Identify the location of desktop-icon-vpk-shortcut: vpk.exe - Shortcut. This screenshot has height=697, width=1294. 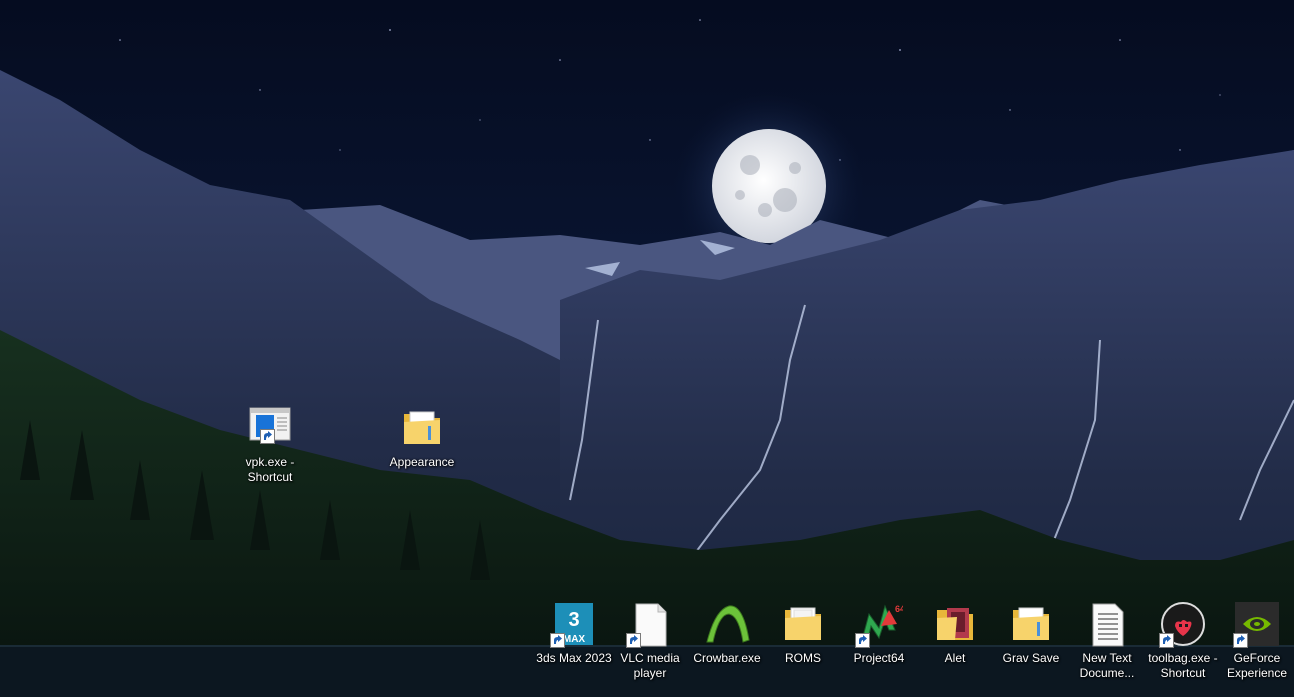
(270, 444).